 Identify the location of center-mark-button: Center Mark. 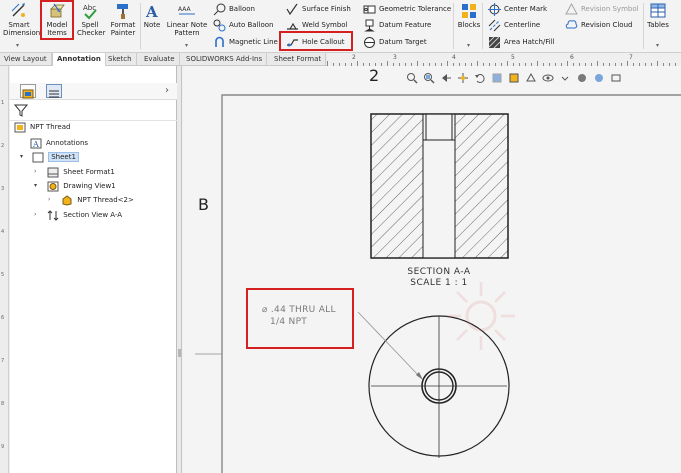
(517, 9).